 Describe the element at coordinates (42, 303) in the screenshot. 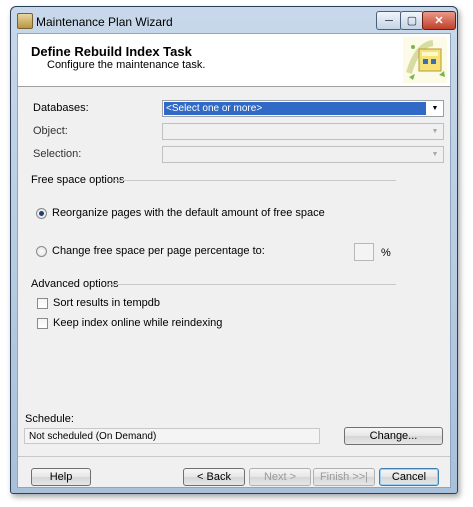

I see `sort-tempdb-checkbox` at that location.